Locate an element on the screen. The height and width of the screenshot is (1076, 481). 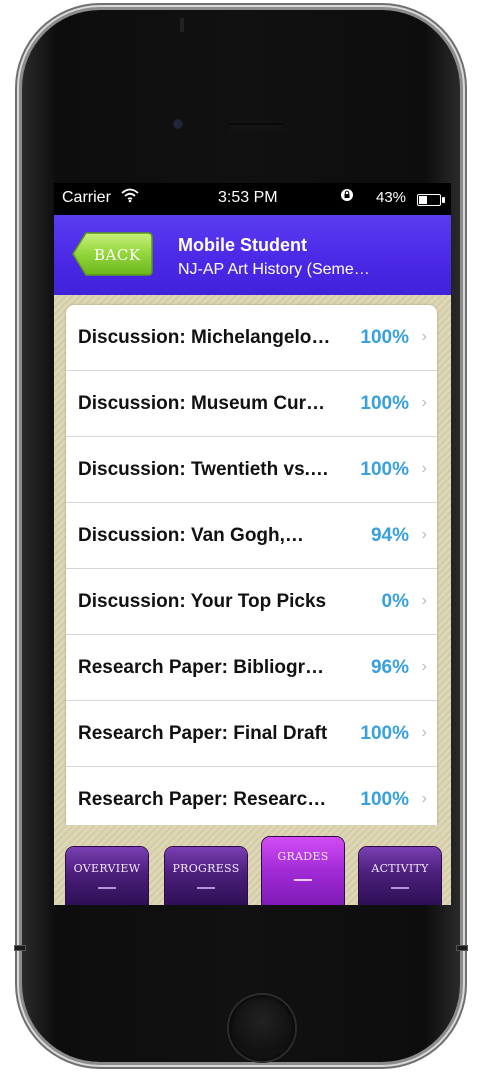
tab-progress: PROGRESS is located at coordinates (206, 876).